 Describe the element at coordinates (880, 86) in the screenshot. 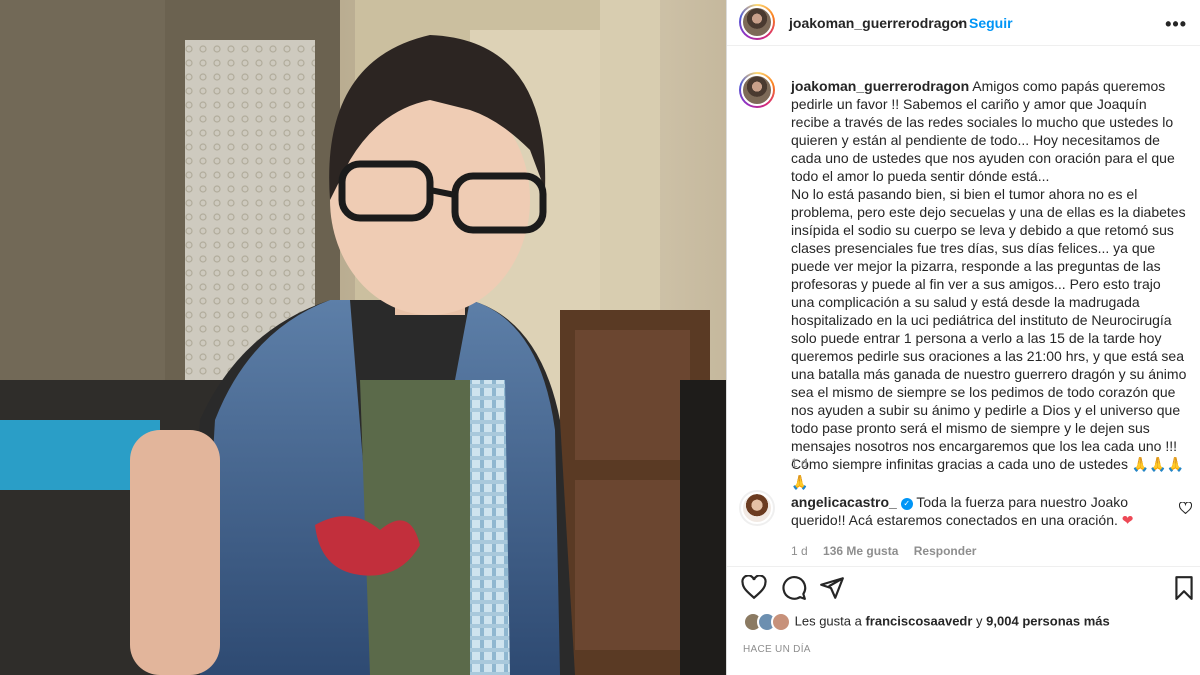

I see `caption-username: joakoman_guerrerodragon` at that location.